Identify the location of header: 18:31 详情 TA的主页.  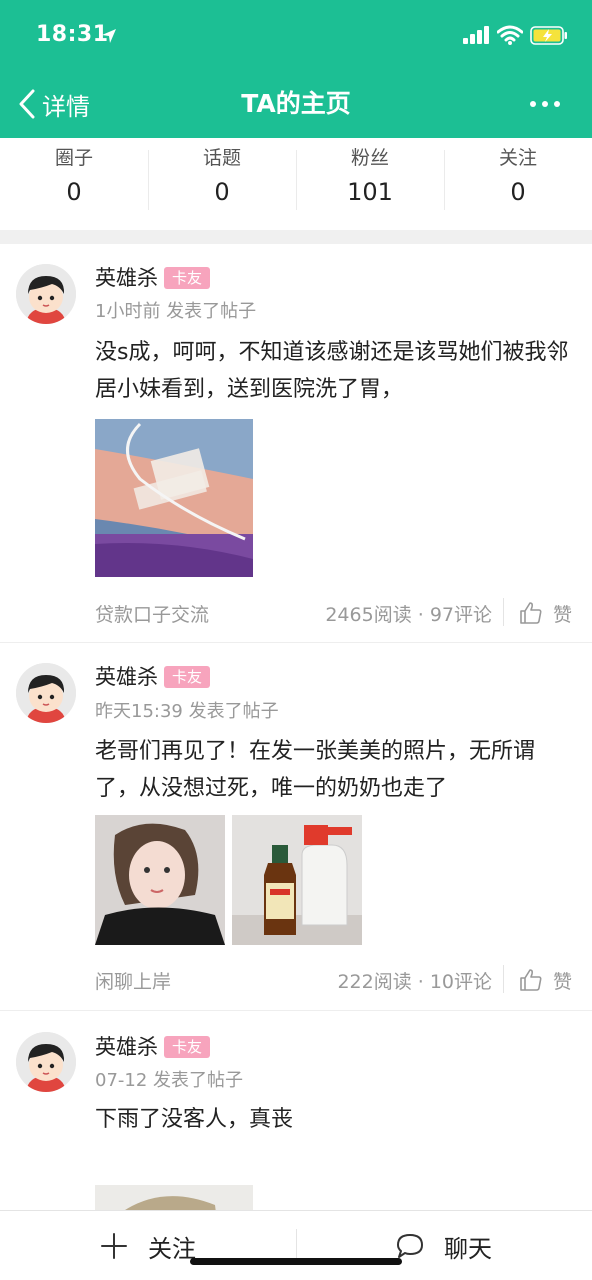
(296, 69).